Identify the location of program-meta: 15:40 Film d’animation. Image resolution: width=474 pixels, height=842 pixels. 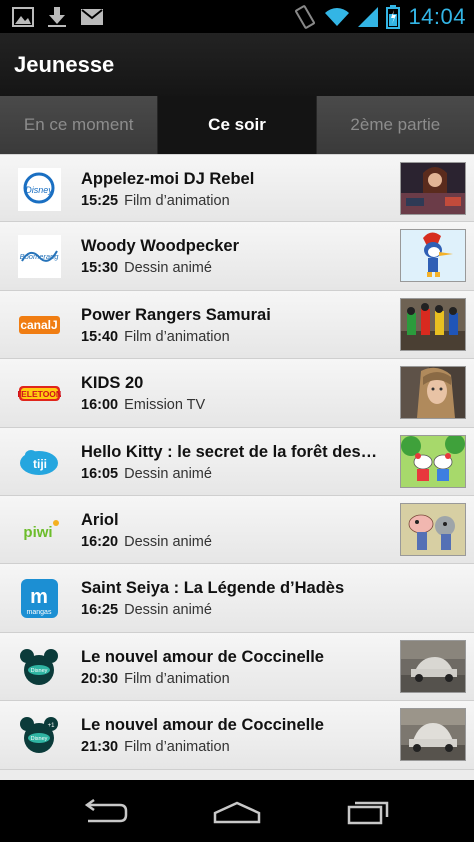
(155, 337).